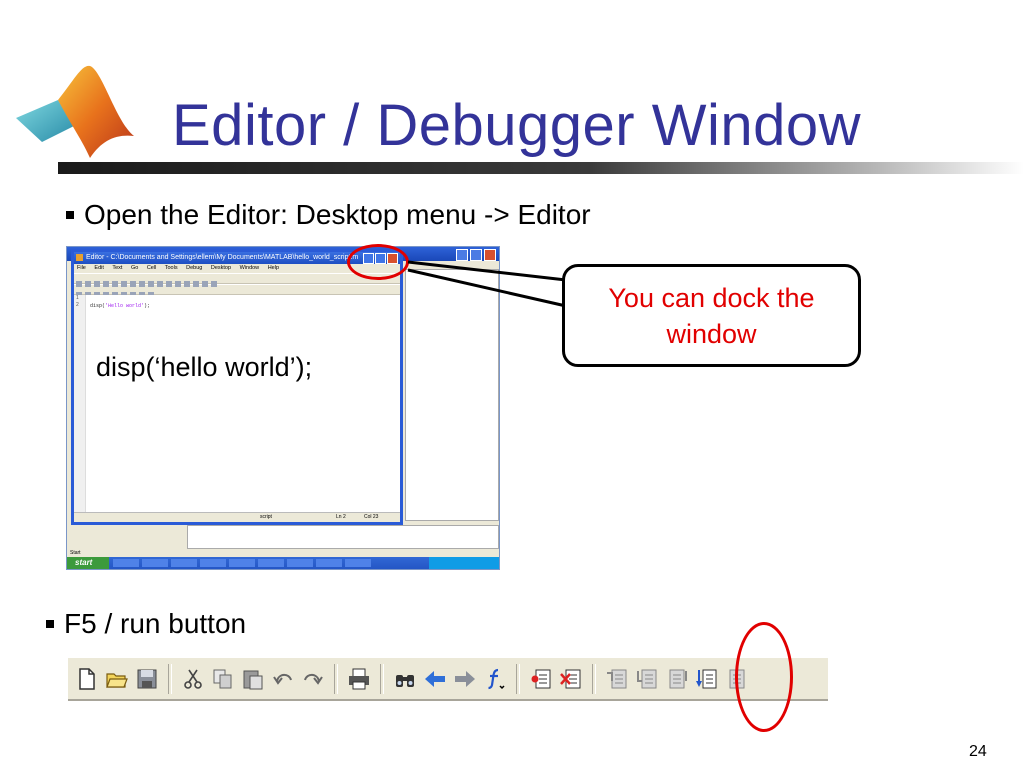 The height and width of the screenshot is (768, 1024). What do you see at coordinates (495, 679) in the screenshot?
I see `function-icon` at bounding box center [495, 679].